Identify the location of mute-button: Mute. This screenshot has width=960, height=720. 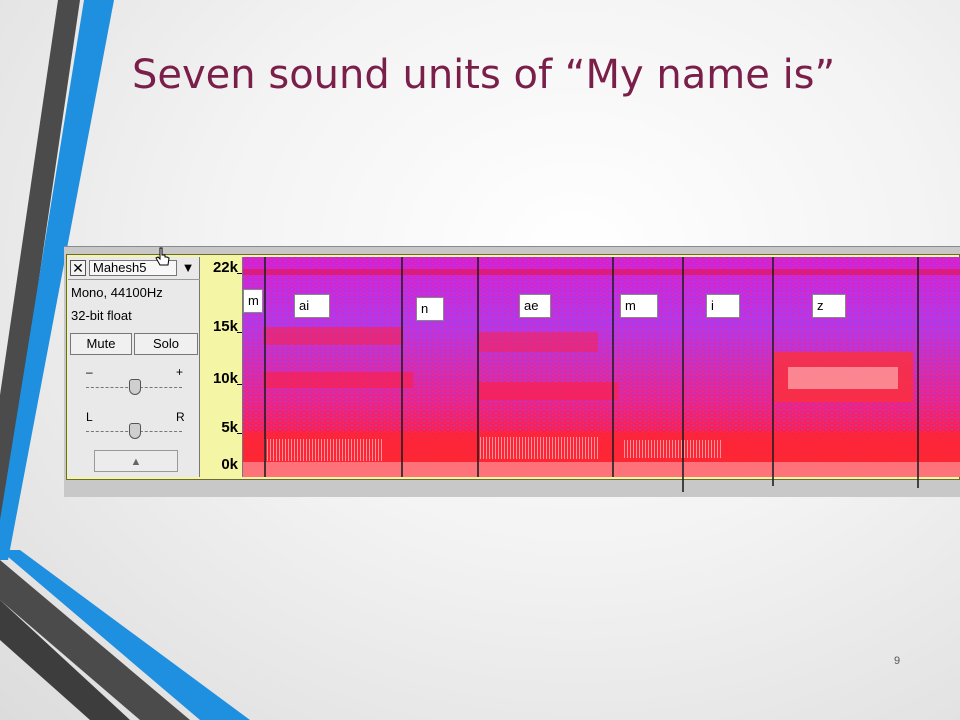
(101, 344).